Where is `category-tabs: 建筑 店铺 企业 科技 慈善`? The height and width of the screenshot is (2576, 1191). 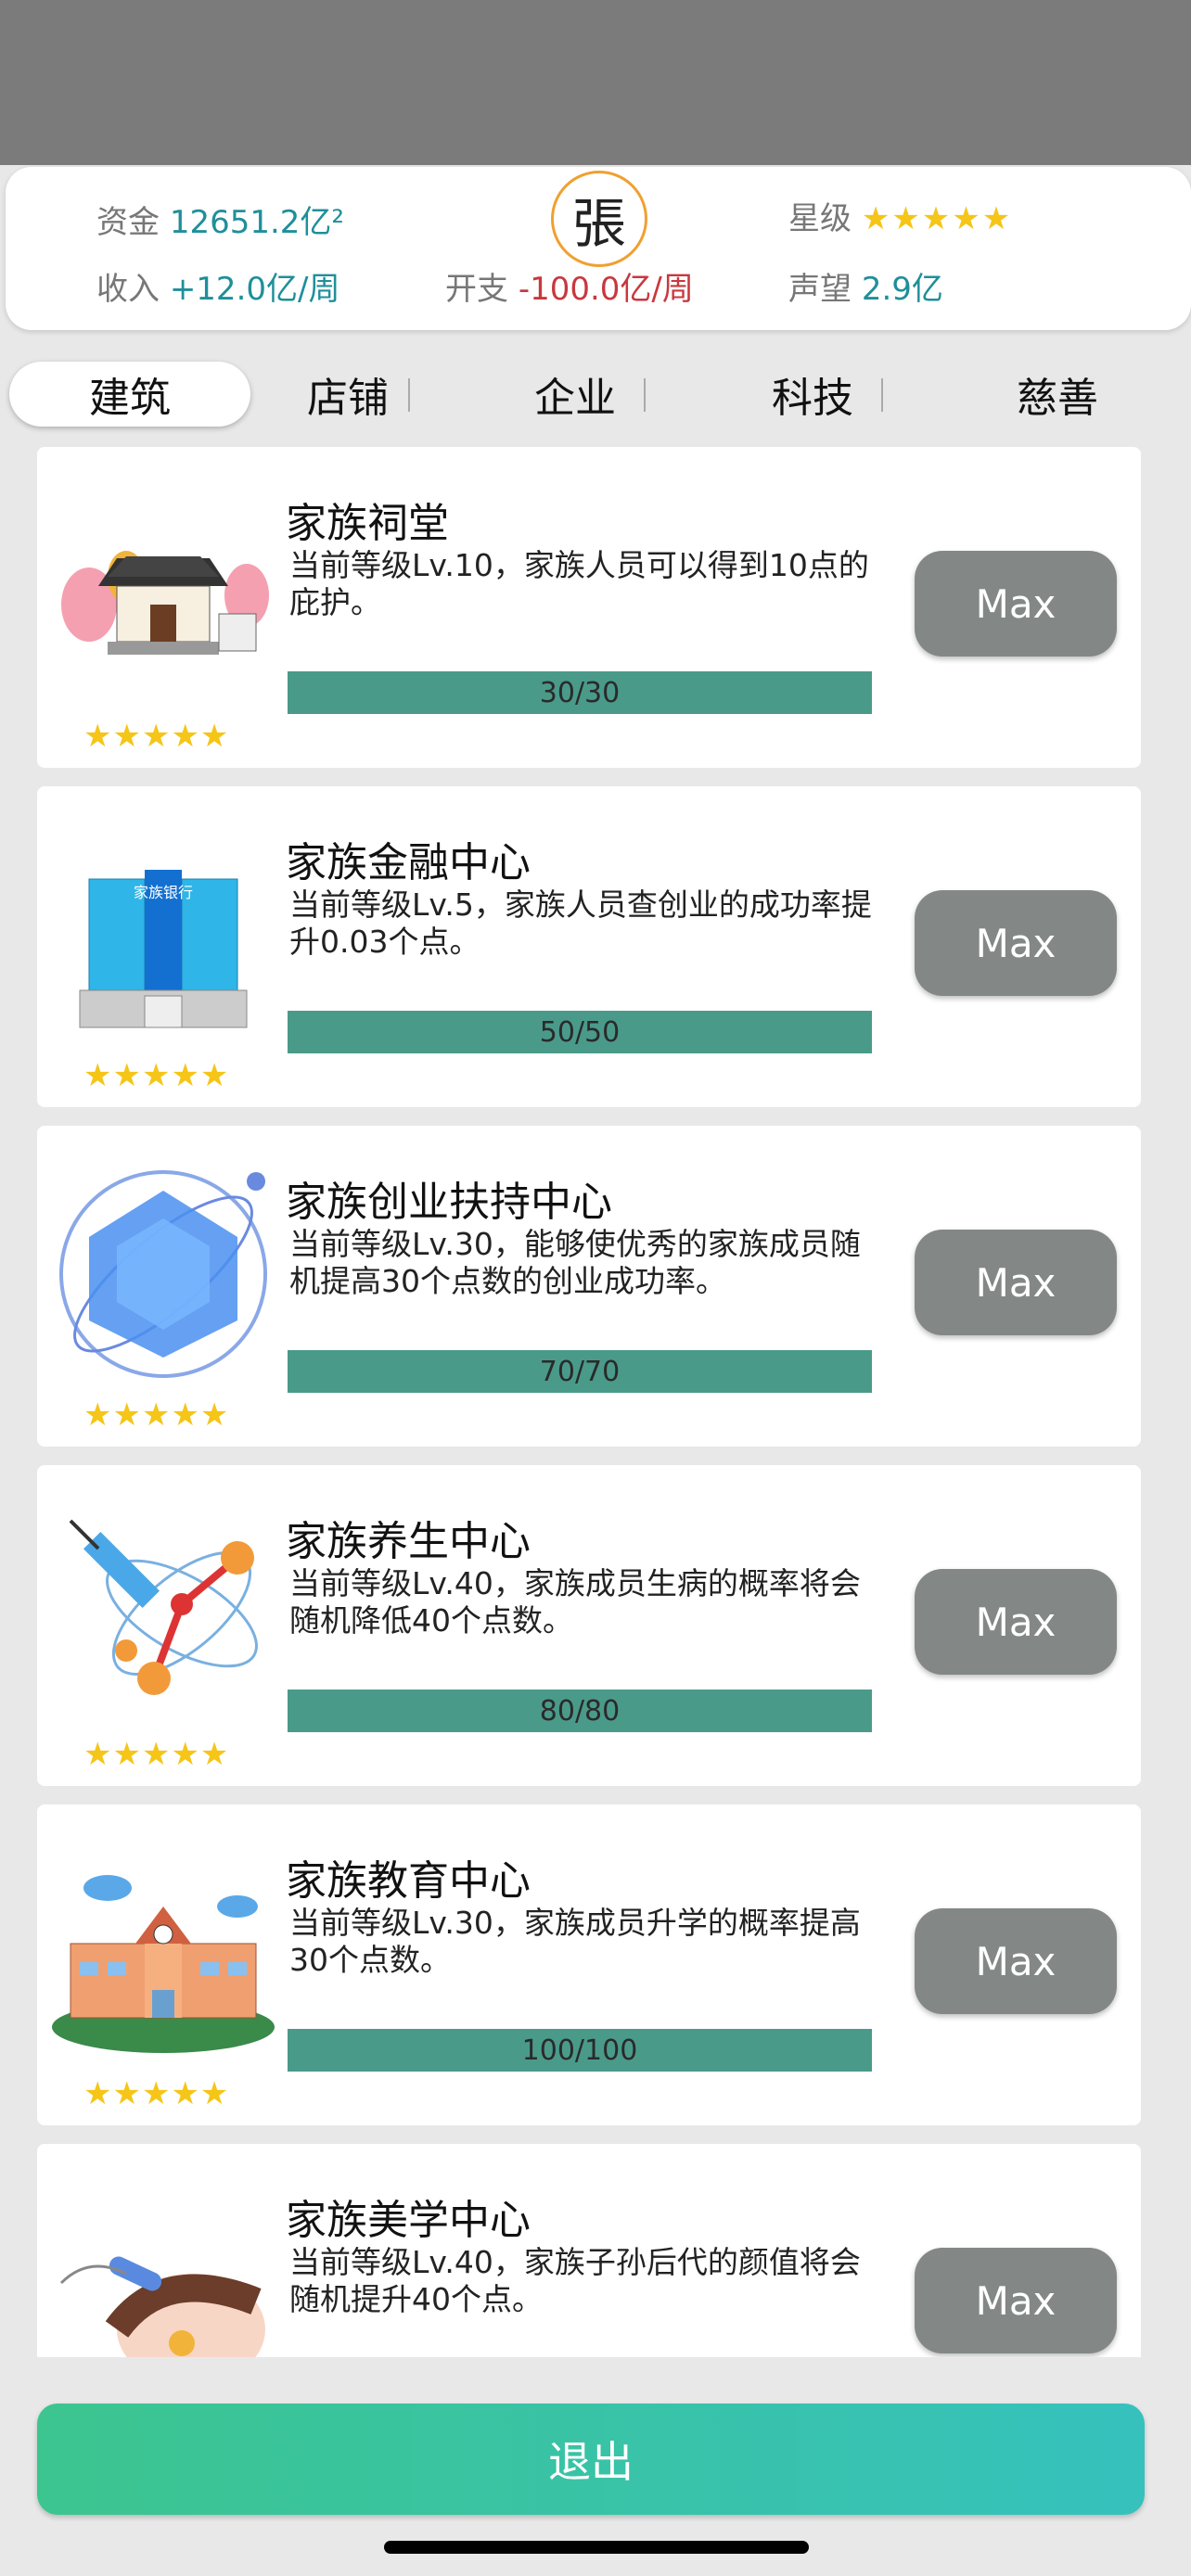
category-tabs: 建筑 店铺 企业 科技 慈善 is located at coordinates (595, 396).